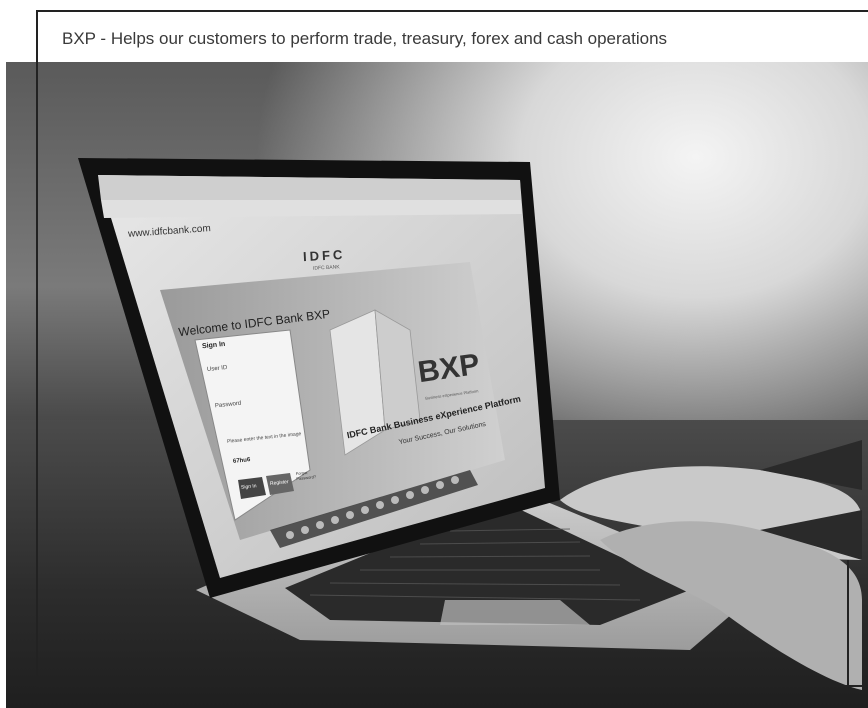 This screenshot has width=868, height=708. I want to click on hands-illustration, so click(711, 565).